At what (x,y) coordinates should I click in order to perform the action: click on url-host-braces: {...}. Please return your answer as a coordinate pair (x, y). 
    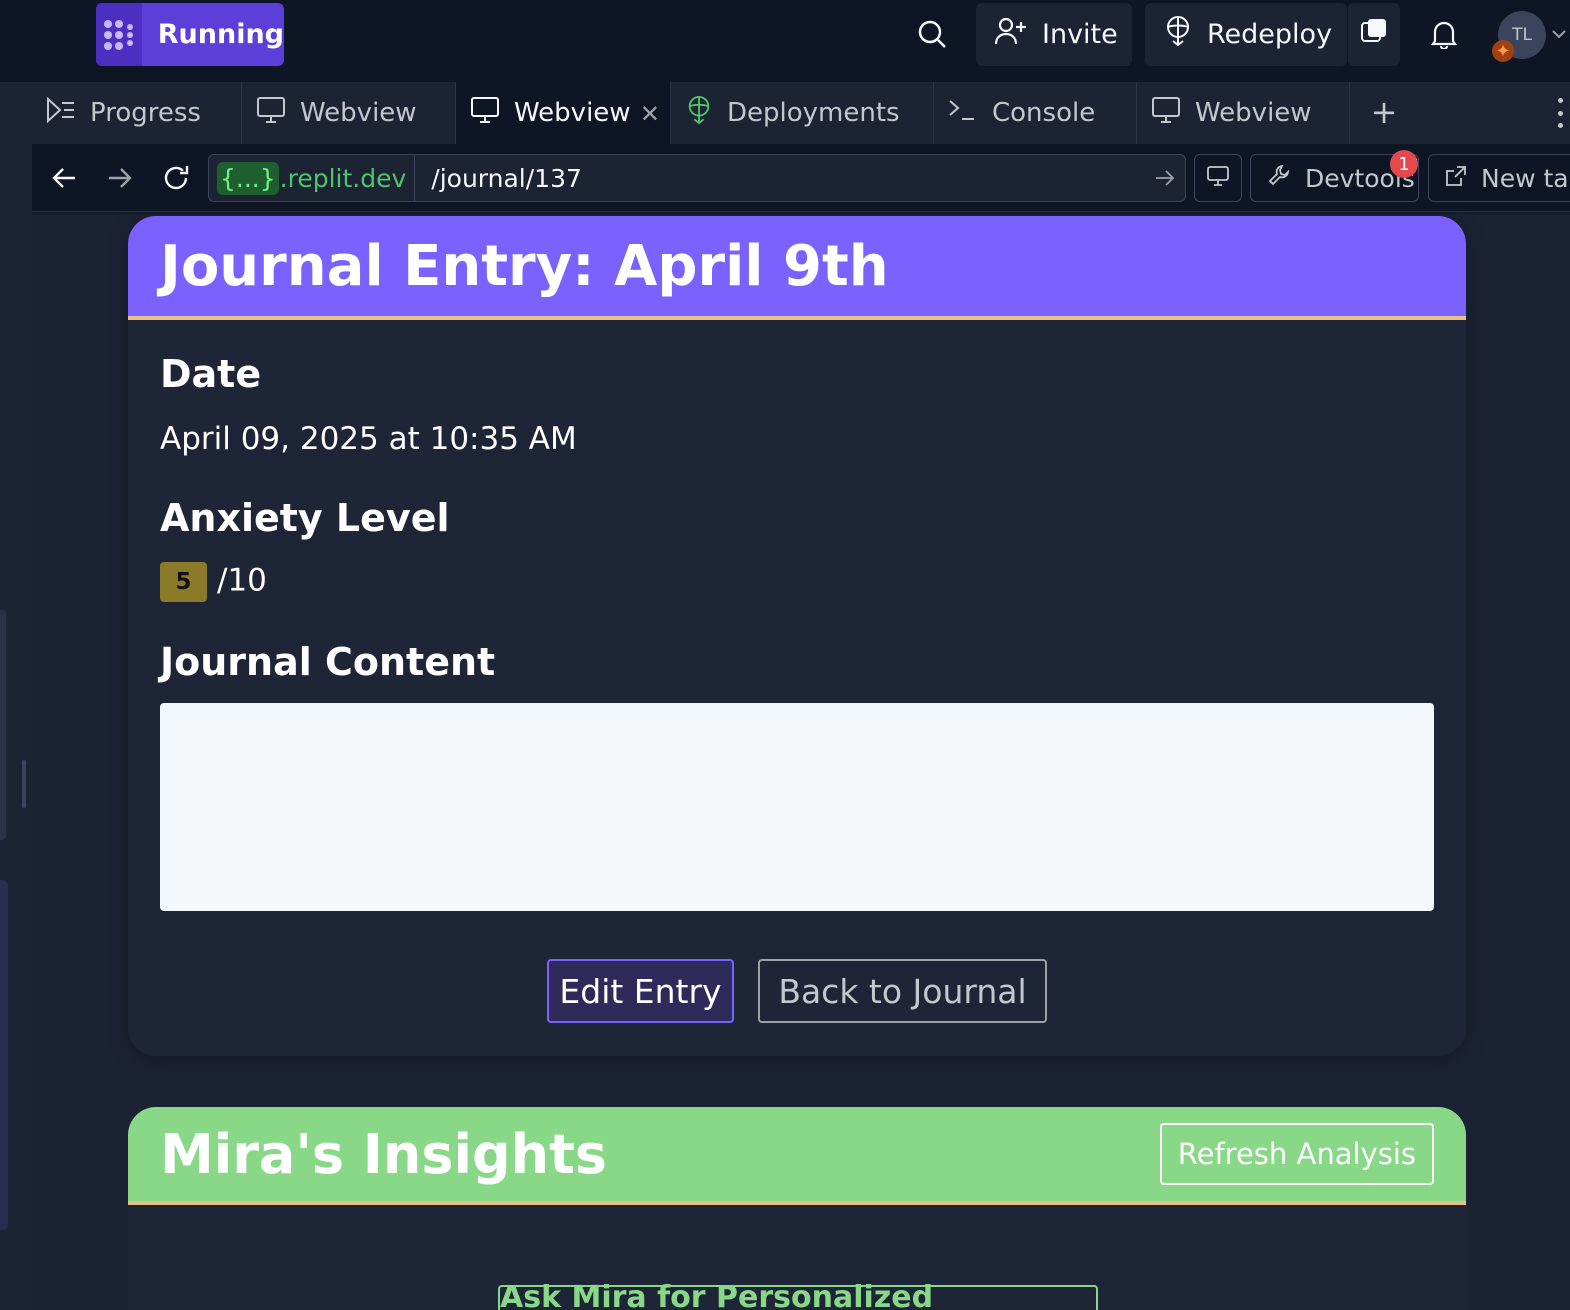
    Looking at the image, I should click on (248, 178).